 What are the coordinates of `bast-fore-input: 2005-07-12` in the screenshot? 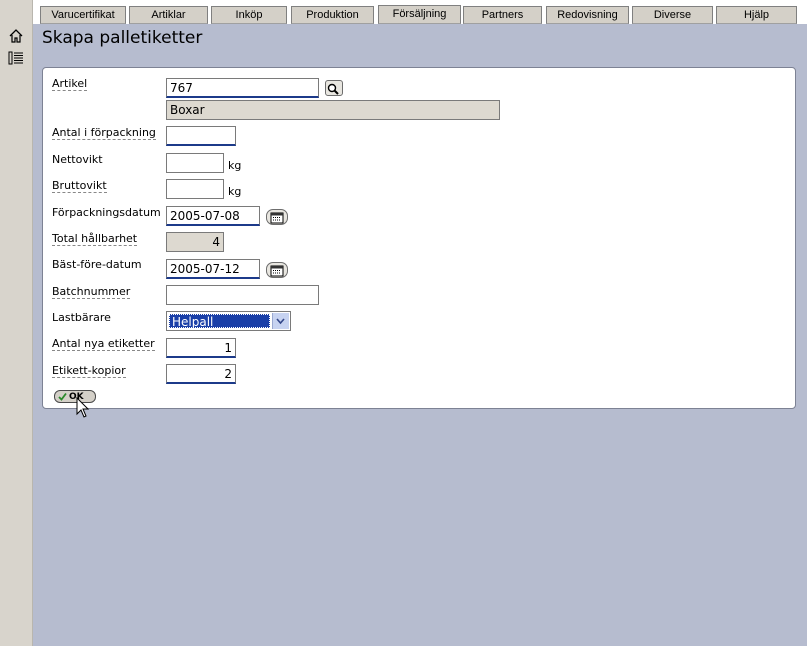 It's located at (213, 269).